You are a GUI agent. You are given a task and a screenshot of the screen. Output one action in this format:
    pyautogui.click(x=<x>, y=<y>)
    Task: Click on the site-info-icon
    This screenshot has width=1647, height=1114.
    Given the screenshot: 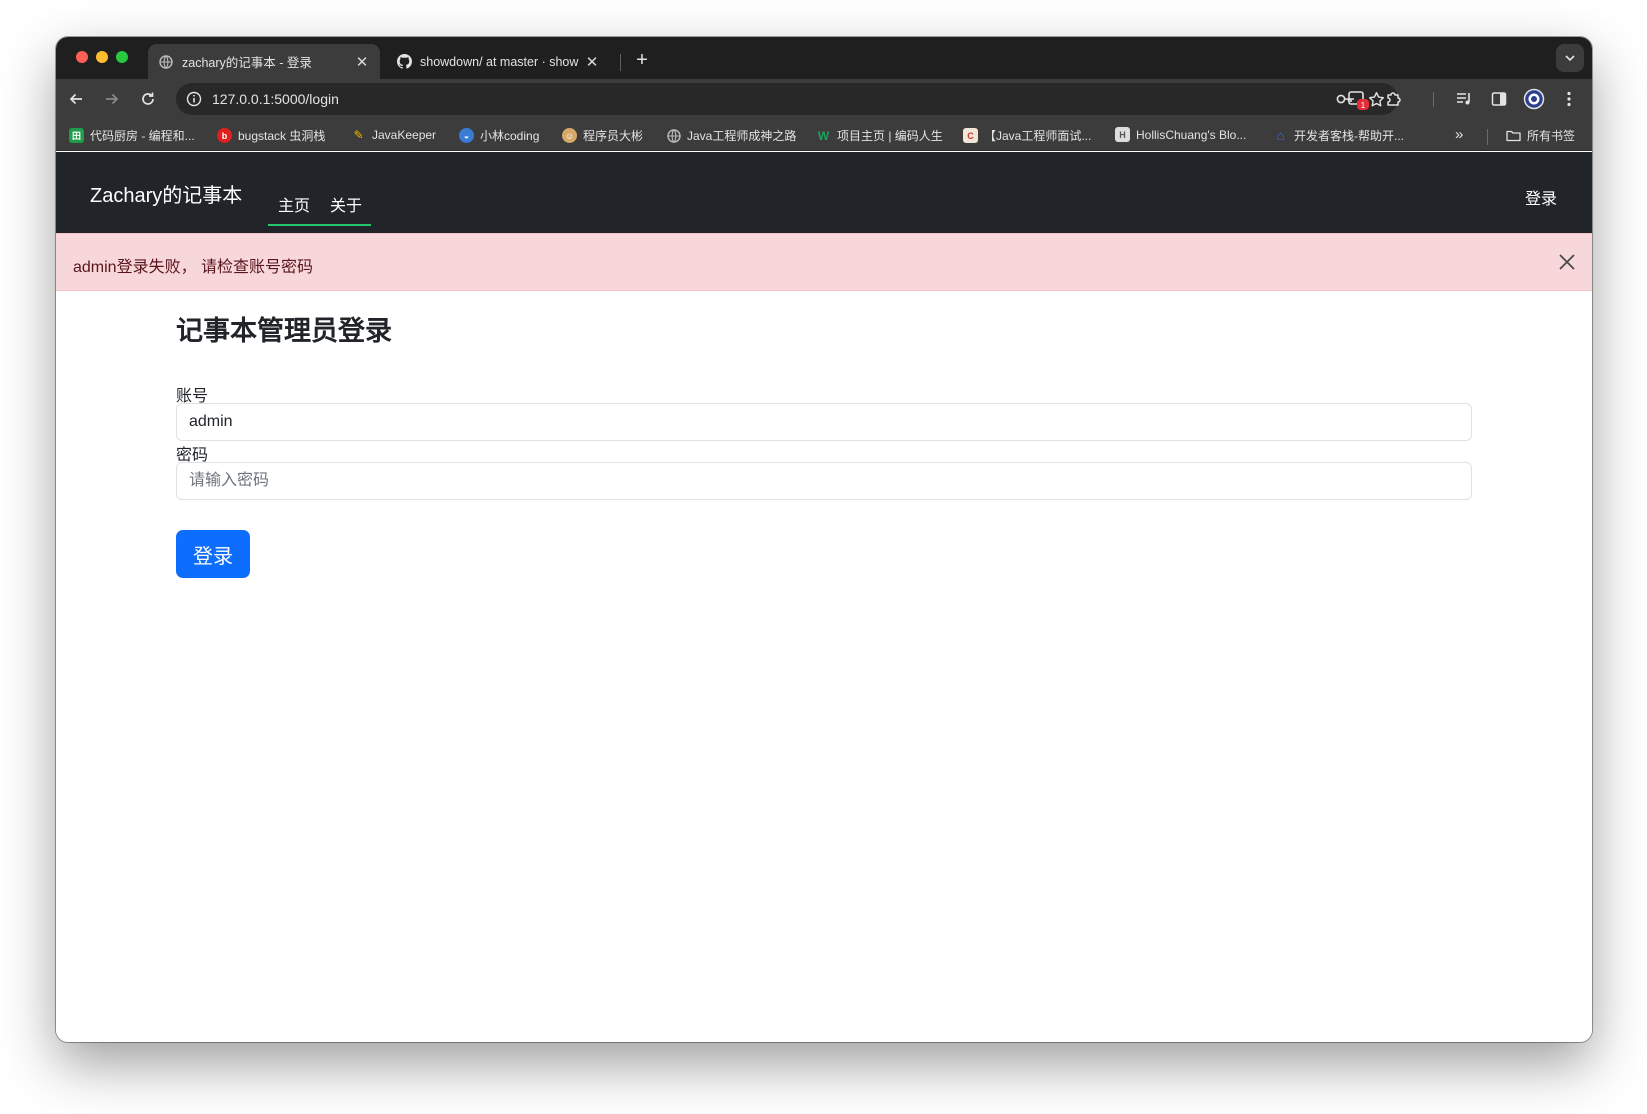 What is the action you would take?
    pyautogui.click(x=194, y=99)
    